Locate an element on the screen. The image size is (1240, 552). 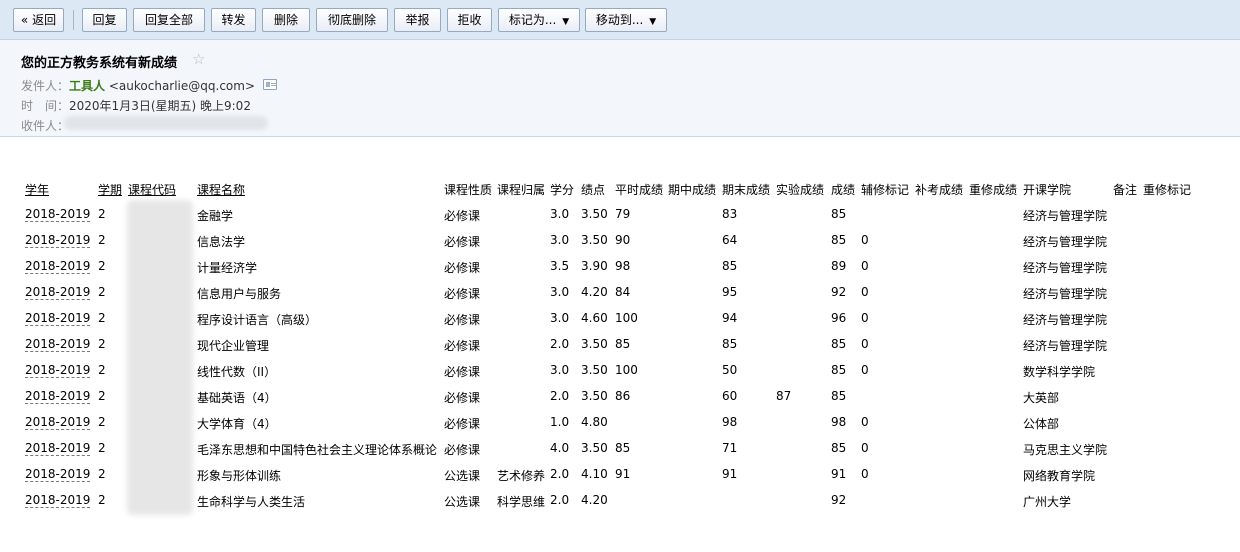
col-header-term: 学期 is located at coordinates (110, 189).